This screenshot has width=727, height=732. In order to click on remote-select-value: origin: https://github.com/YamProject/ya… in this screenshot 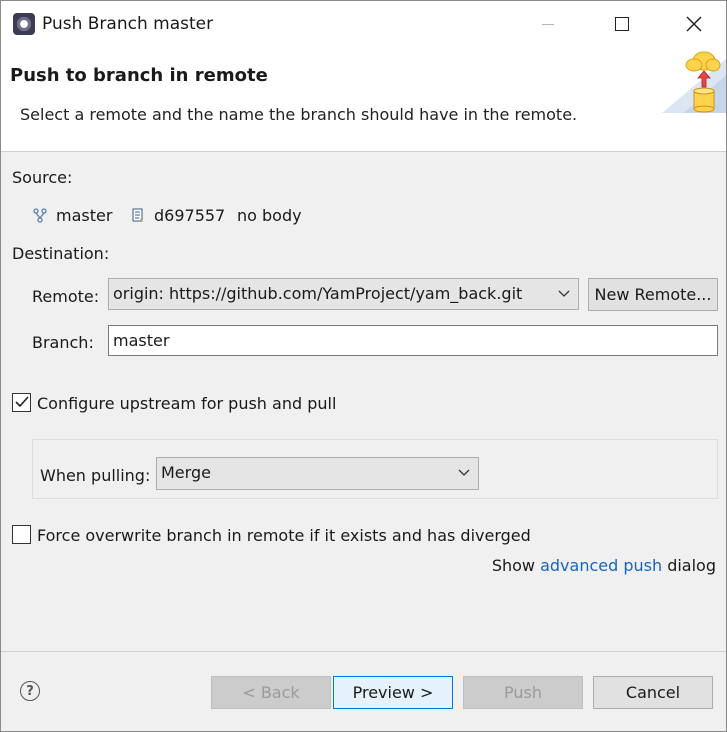, I will do `click(318, 293)`.